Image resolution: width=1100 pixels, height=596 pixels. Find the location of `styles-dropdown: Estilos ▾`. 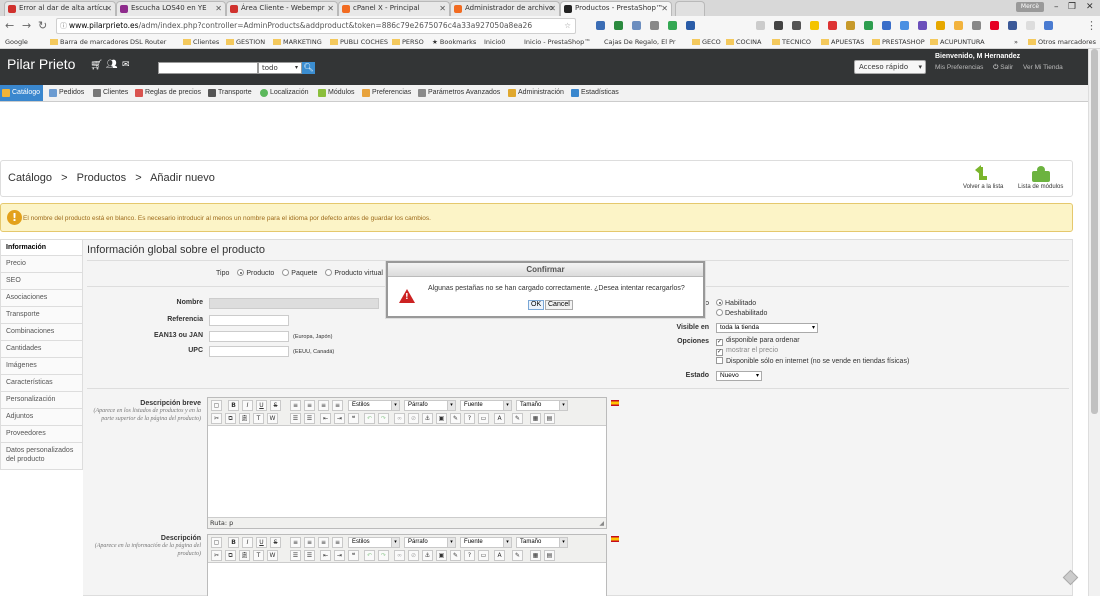

styles-dropdown: Estilos ▾ is located at coordinates (374, 405).